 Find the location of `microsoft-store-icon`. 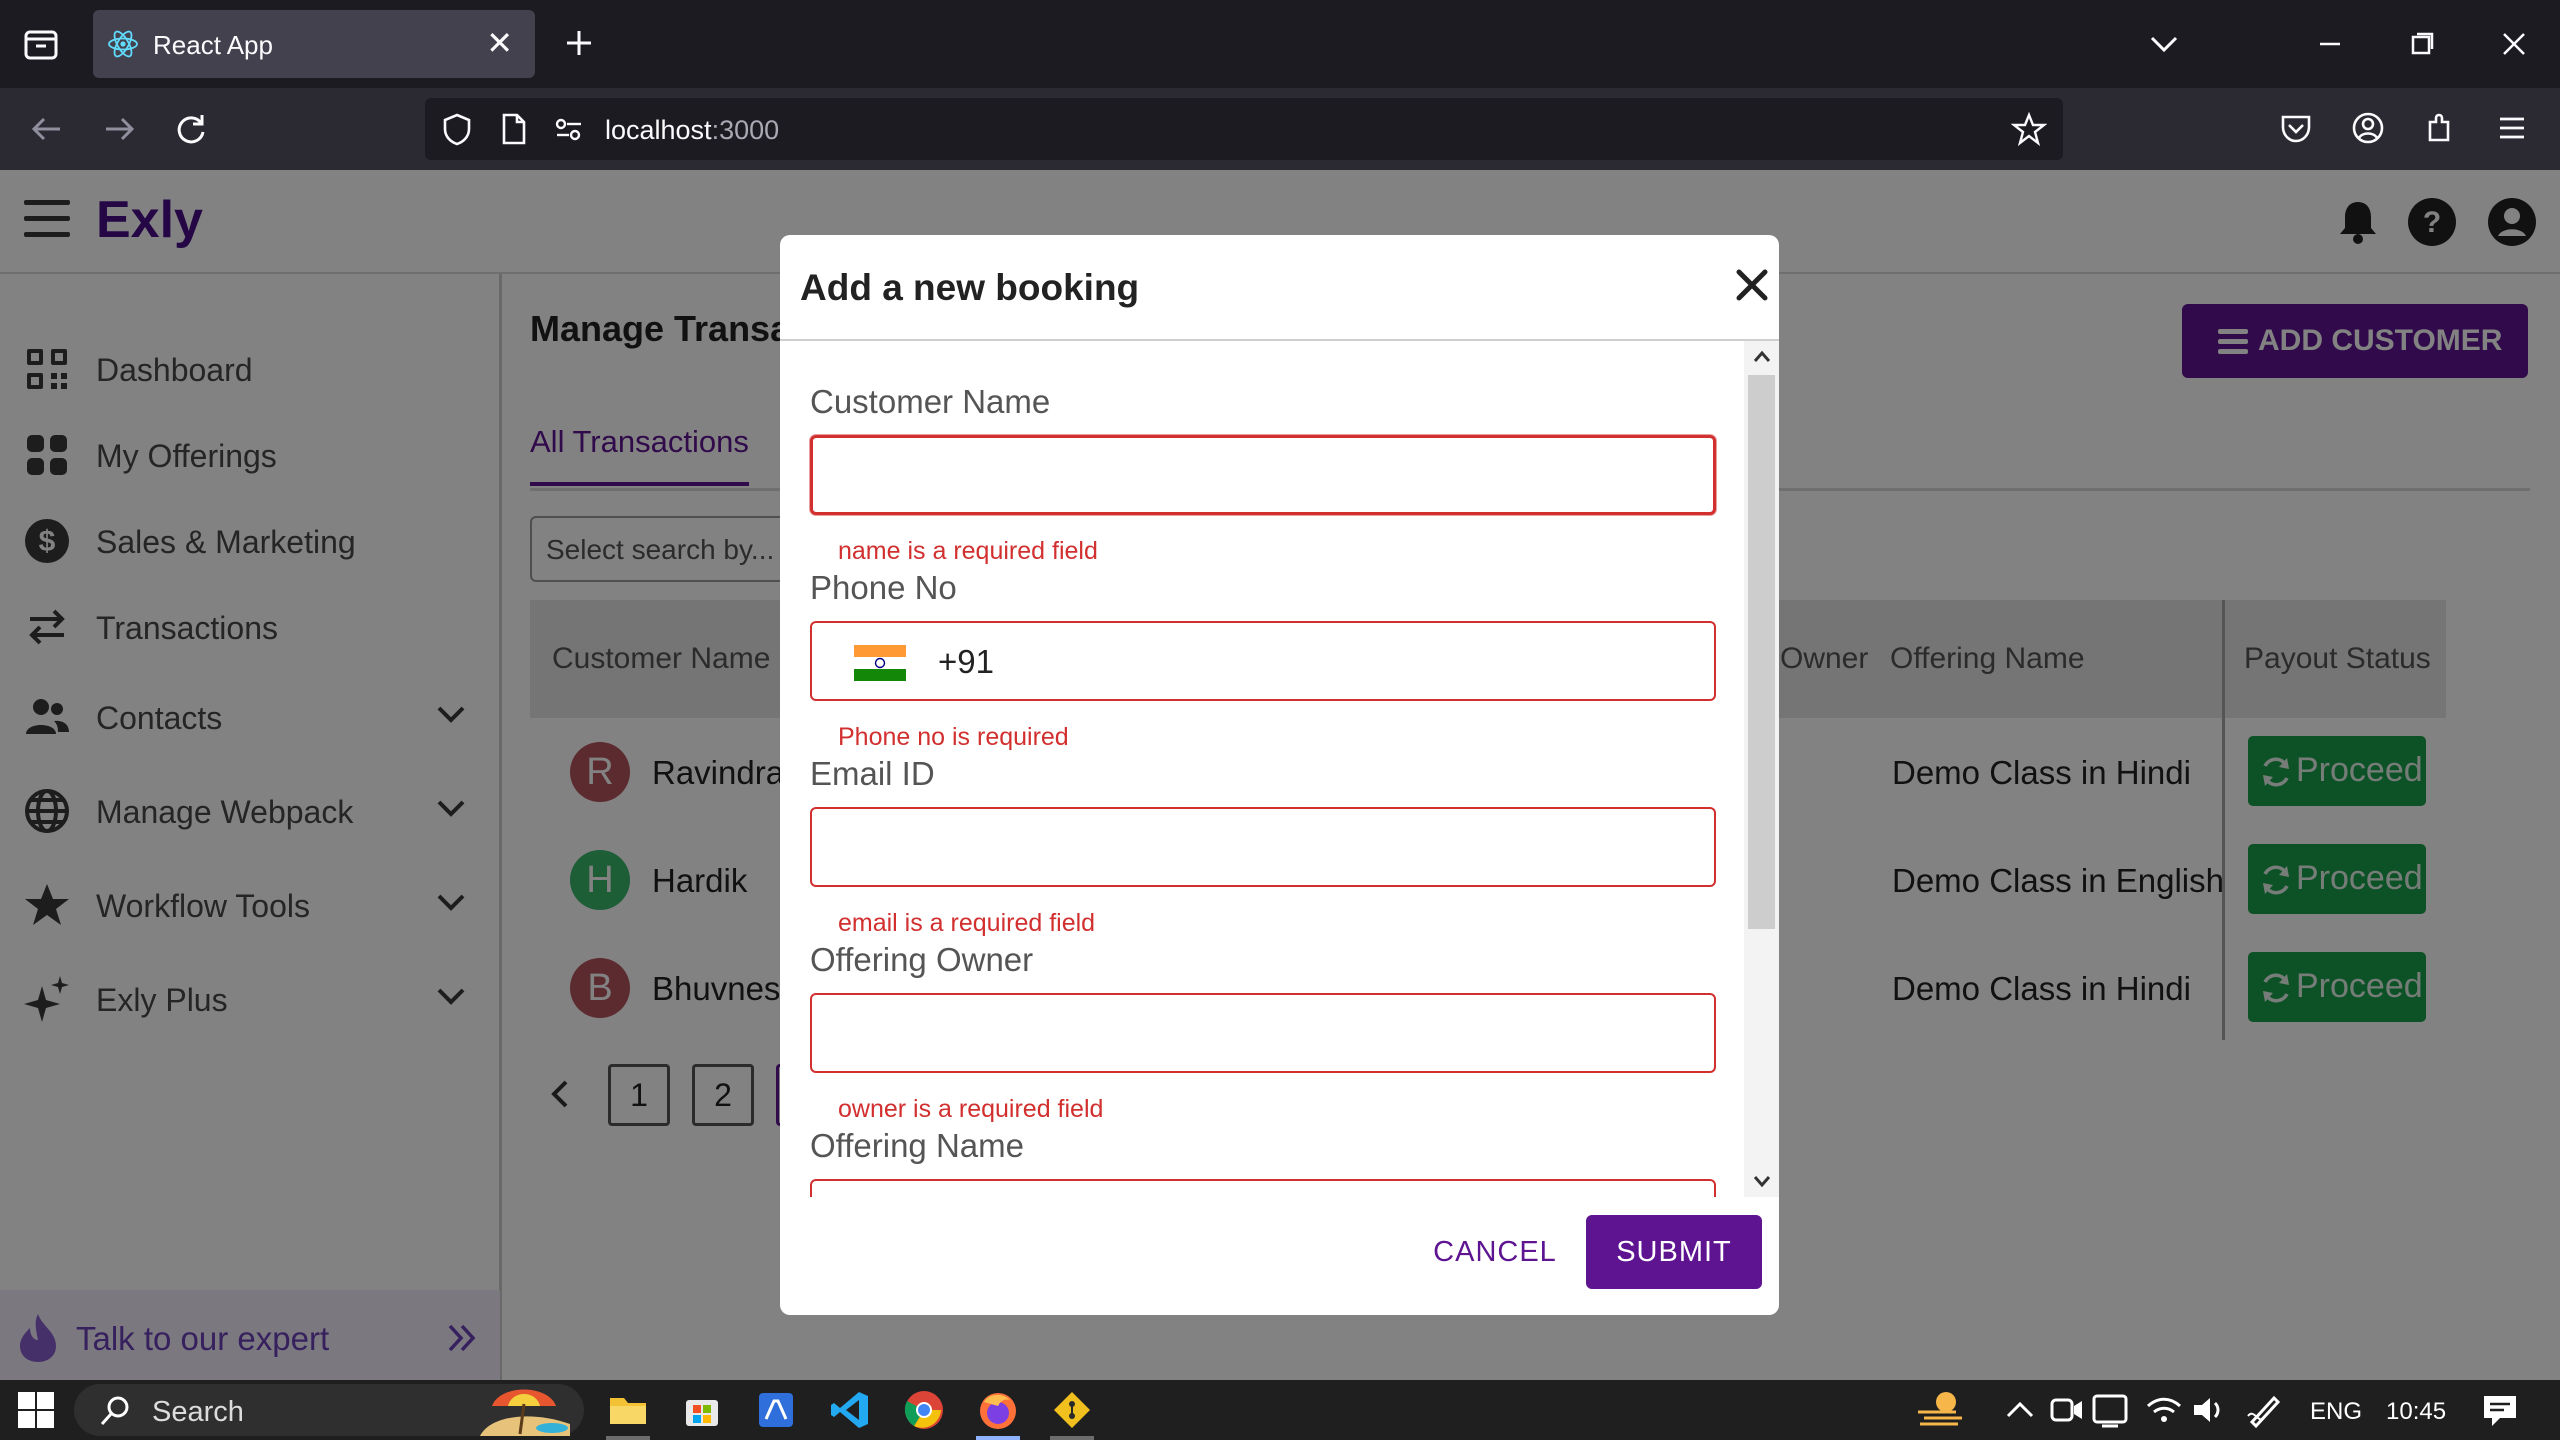

microsoft-store-icon is located at coordinates (702, 1410).